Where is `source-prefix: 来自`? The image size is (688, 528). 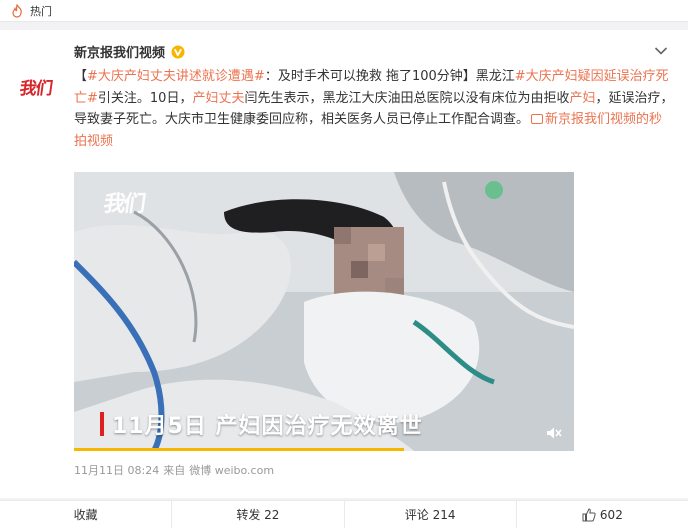
source-prefix: 来自 is located at coordinates (174, 470).